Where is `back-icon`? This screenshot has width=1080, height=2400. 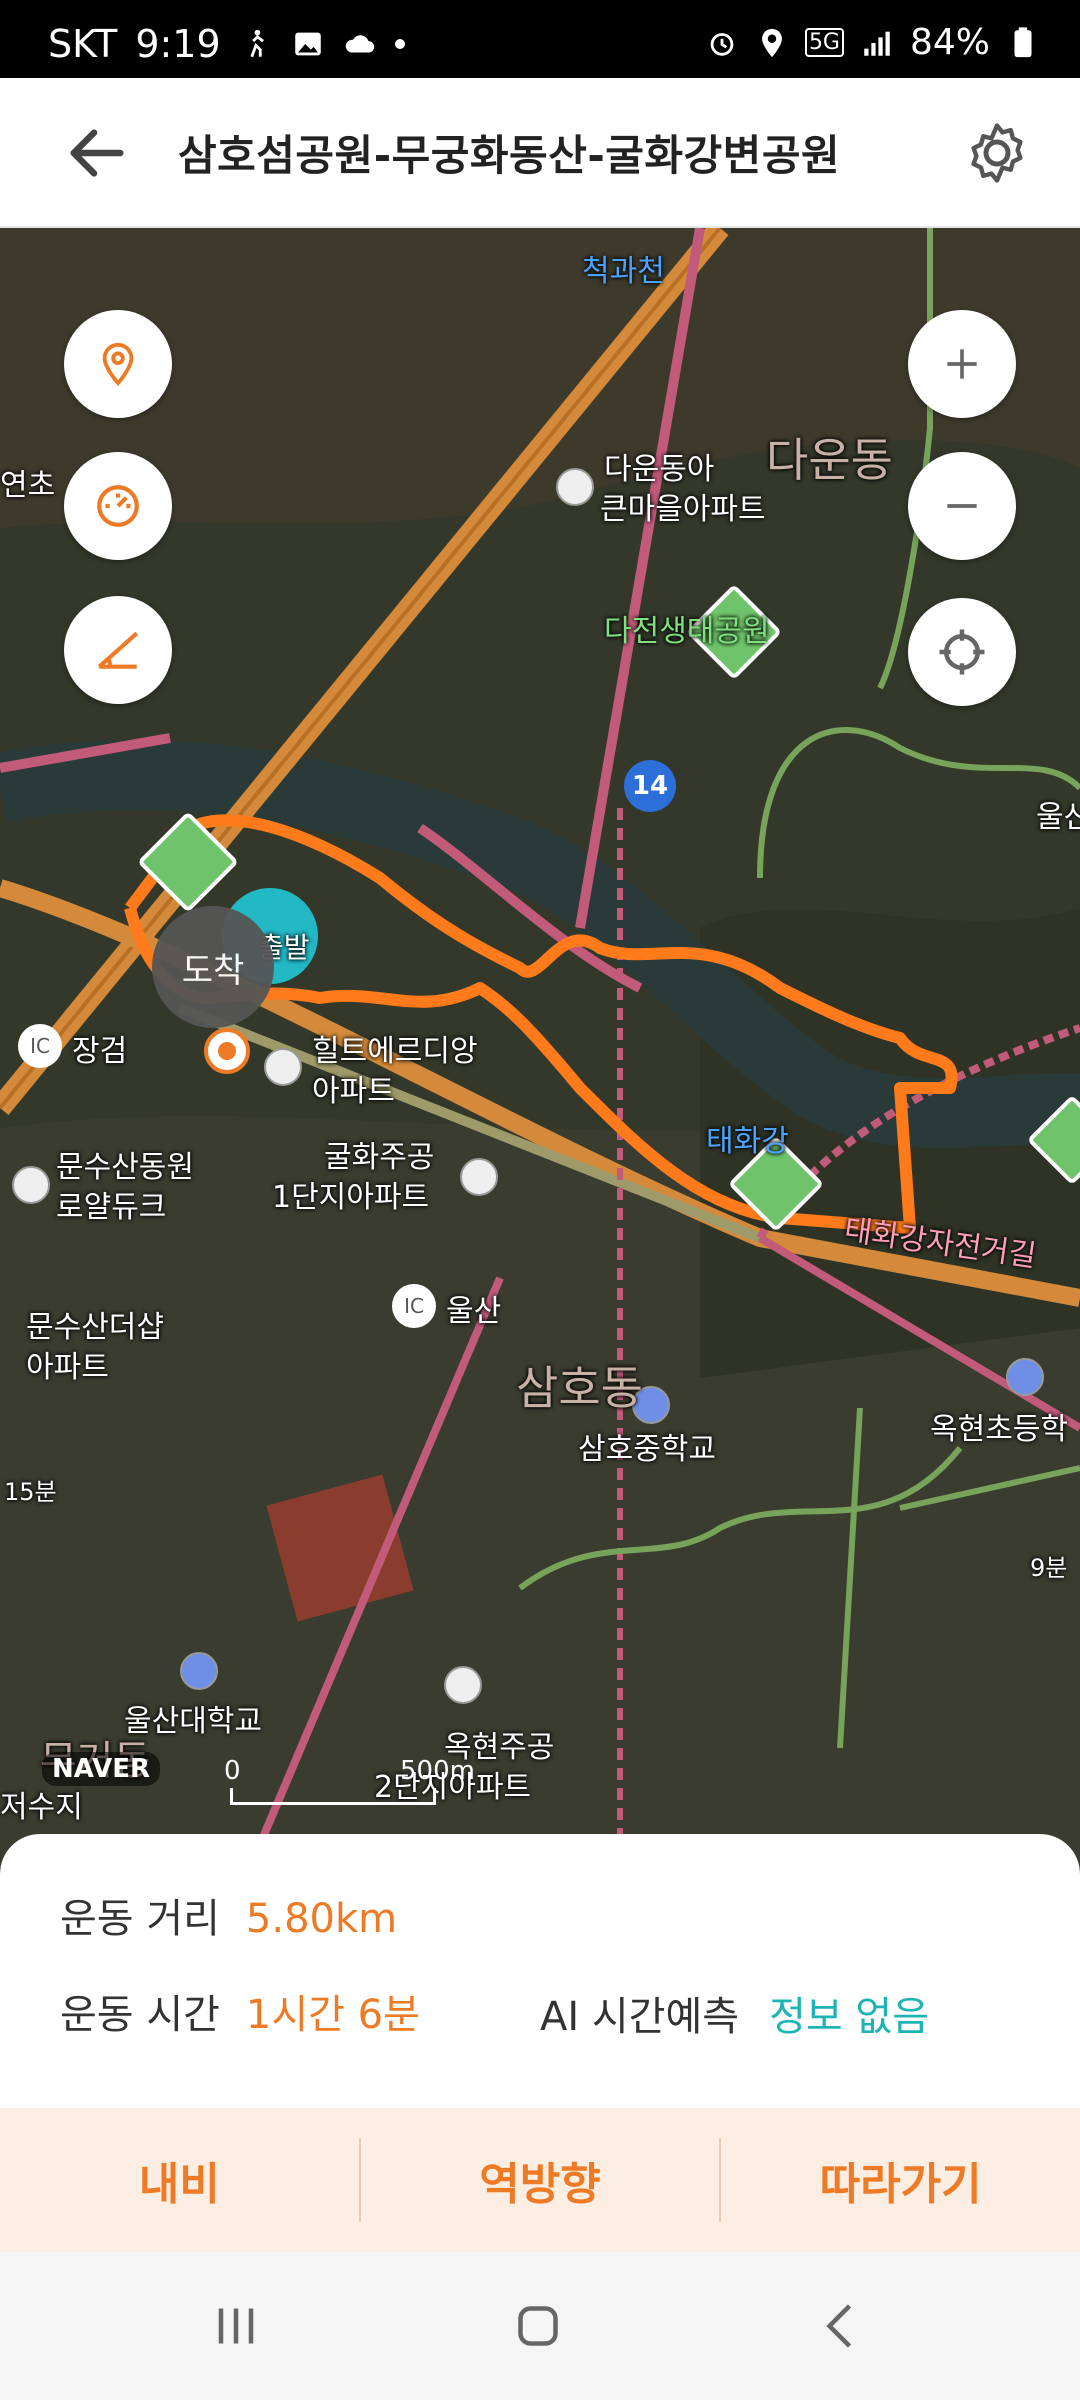 back-icon is located at coordinates (842, 2326).